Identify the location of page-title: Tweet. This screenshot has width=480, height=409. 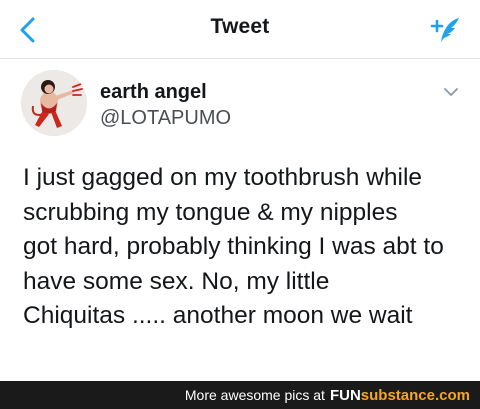
(240, 26).